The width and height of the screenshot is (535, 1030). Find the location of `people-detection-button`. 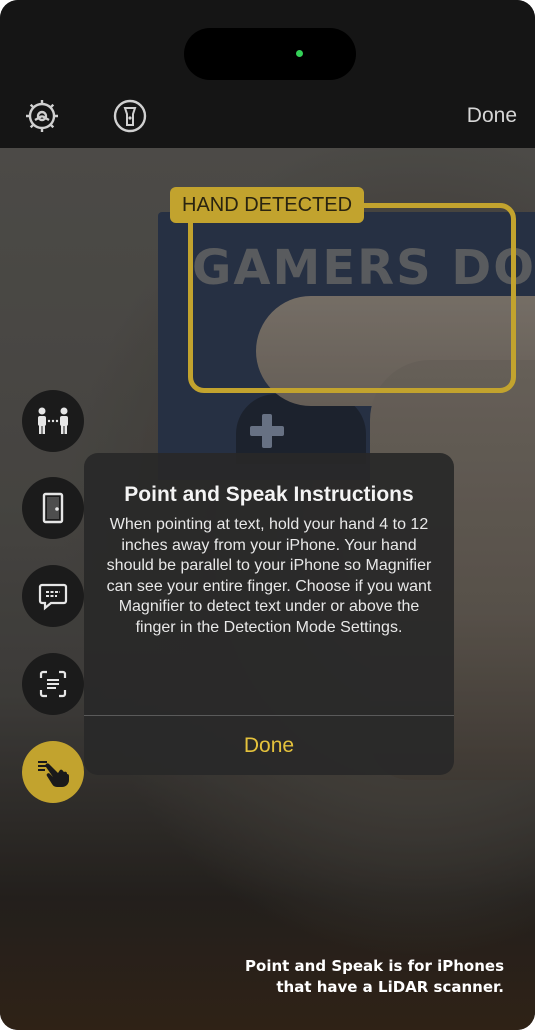

people-detection-button is located at coordinates (53, 421).